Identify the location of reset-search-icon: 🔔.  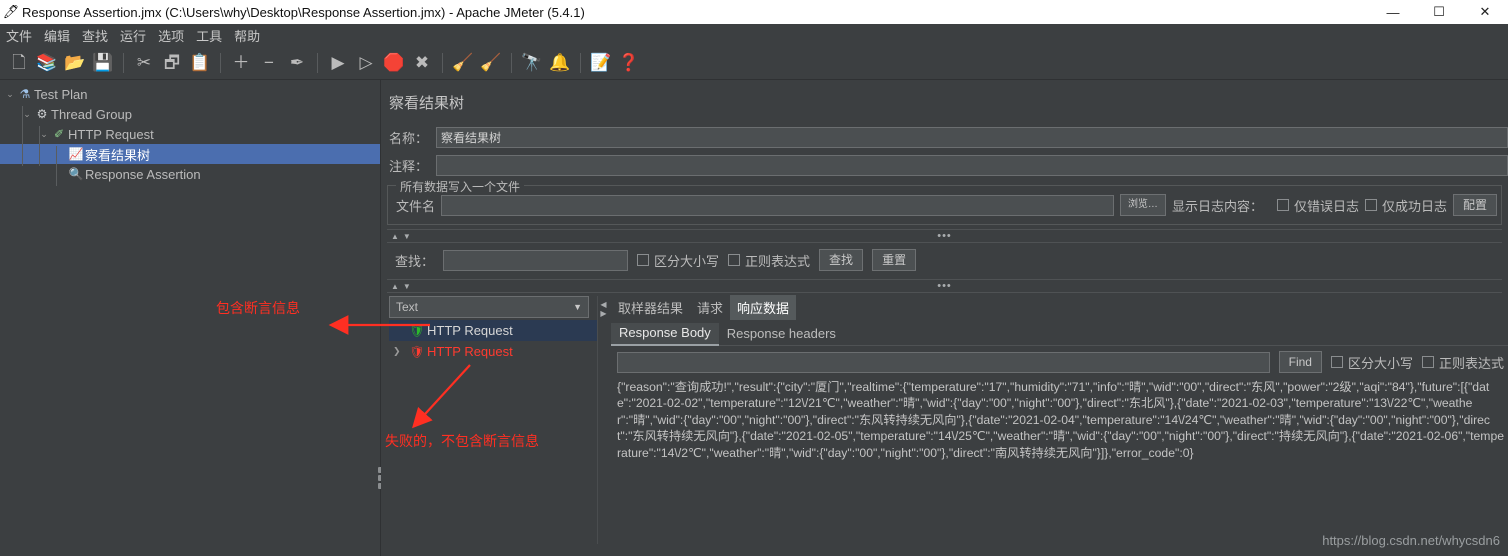
(560, 63).